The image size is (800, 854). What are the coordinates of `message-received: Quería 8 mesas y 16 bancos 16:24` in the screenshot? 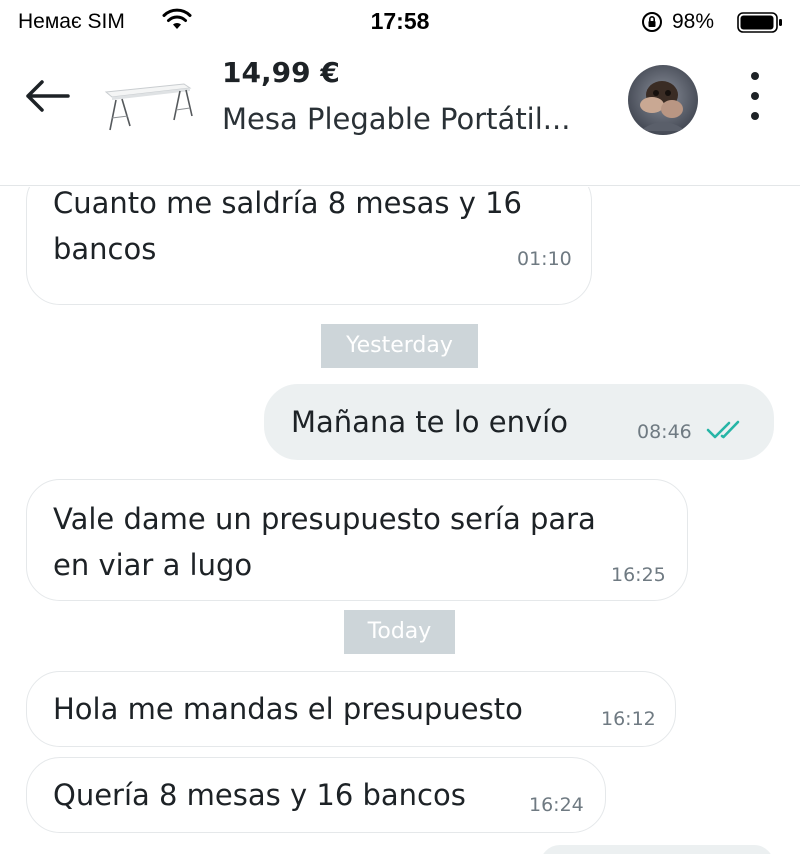 It's located at (316, 795).